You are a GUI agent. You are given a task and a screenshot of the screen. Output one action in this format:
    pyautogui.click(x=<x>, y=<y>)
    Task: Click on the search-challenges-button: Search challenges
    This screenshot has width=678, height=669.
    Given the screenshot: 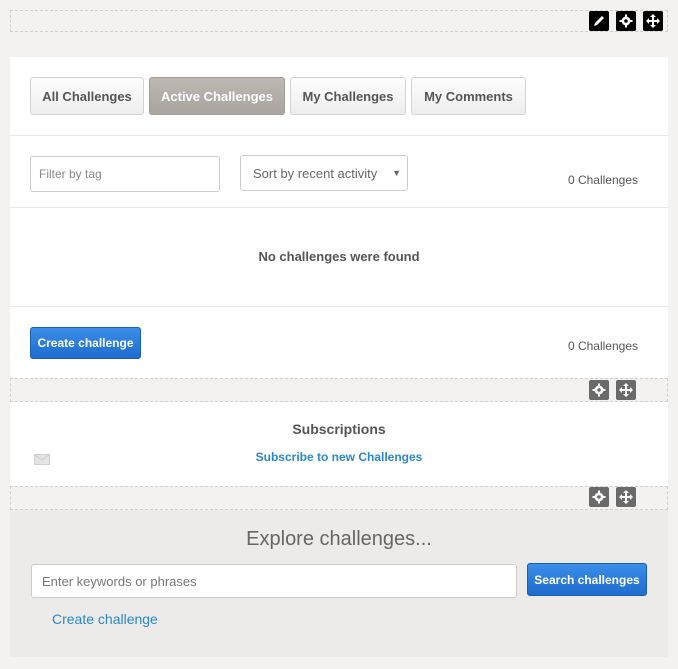 What is the action you would take?
    pyautogui.click(x=587, y=579)
    